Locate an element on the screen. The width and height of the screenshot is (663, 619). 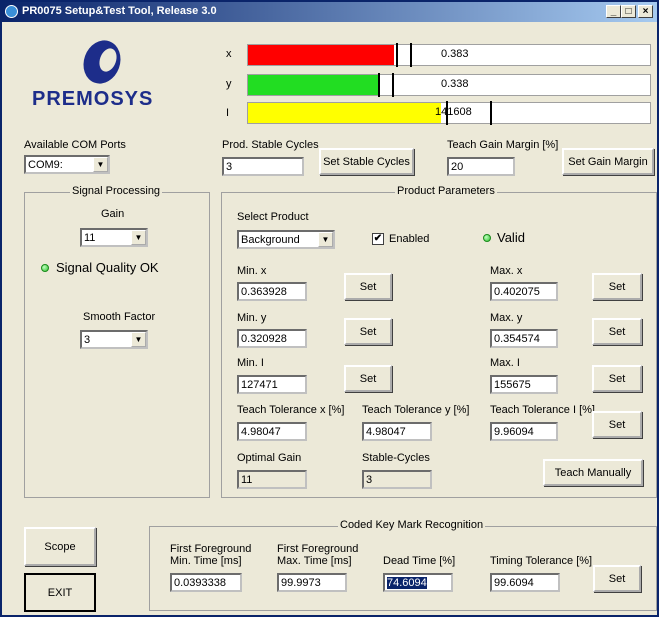
bar-i-label: I is located at coordinates (228, 113).